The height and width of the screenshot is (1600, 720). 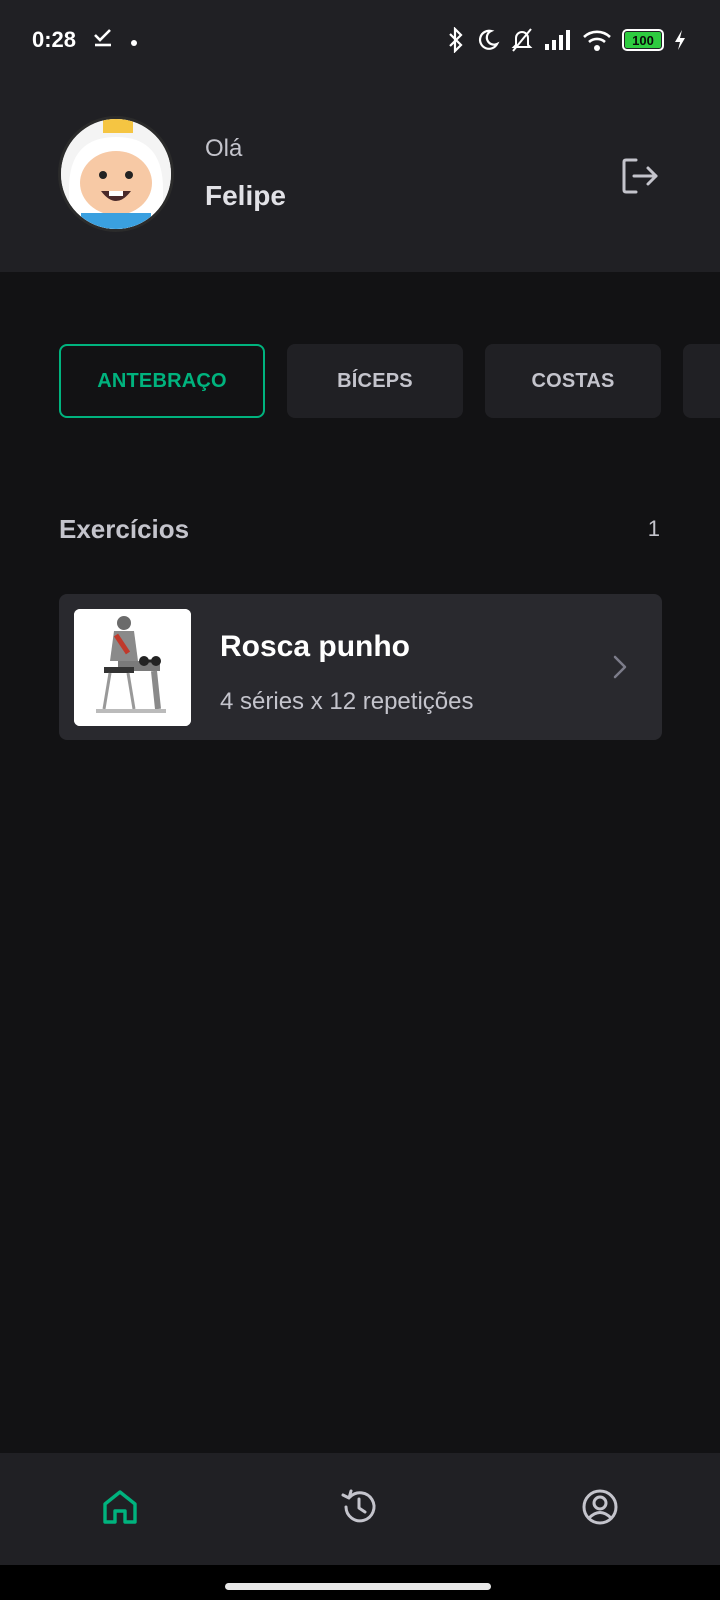 I want to click on logout-icon, so click(x=640, y=176).